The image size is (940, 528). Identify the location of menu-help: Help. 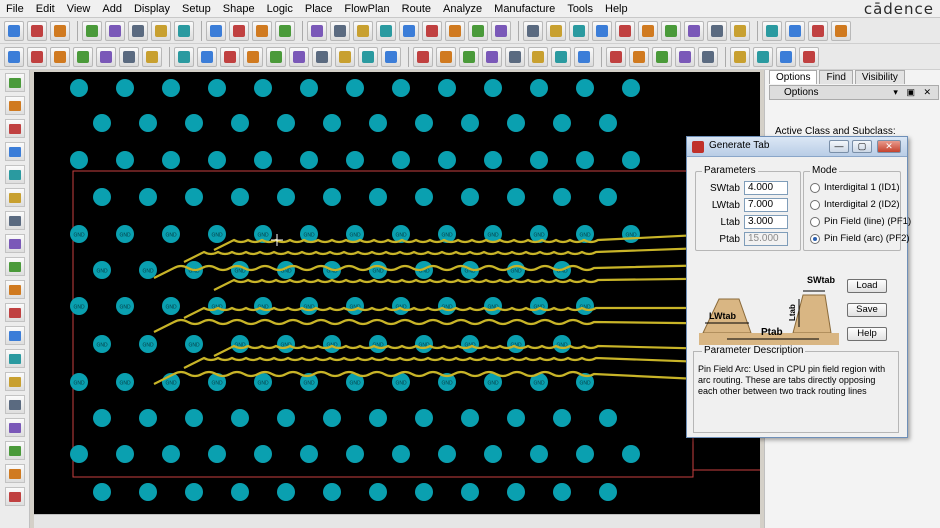
(616, 9).